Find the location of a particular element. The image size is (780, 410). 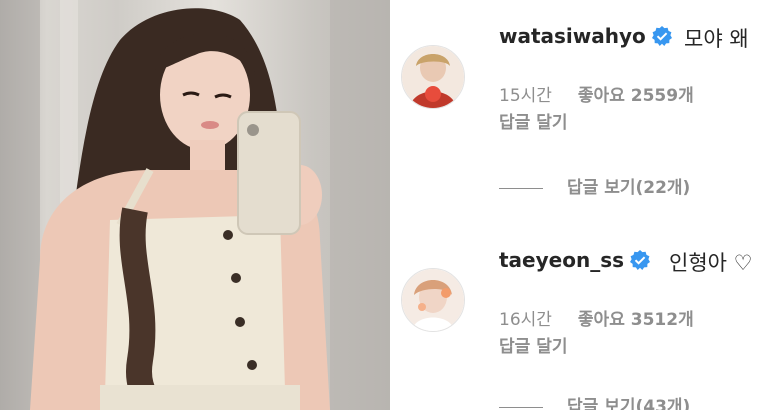

comment-username: taeyeon_ss is located at coordinates (575, 260).